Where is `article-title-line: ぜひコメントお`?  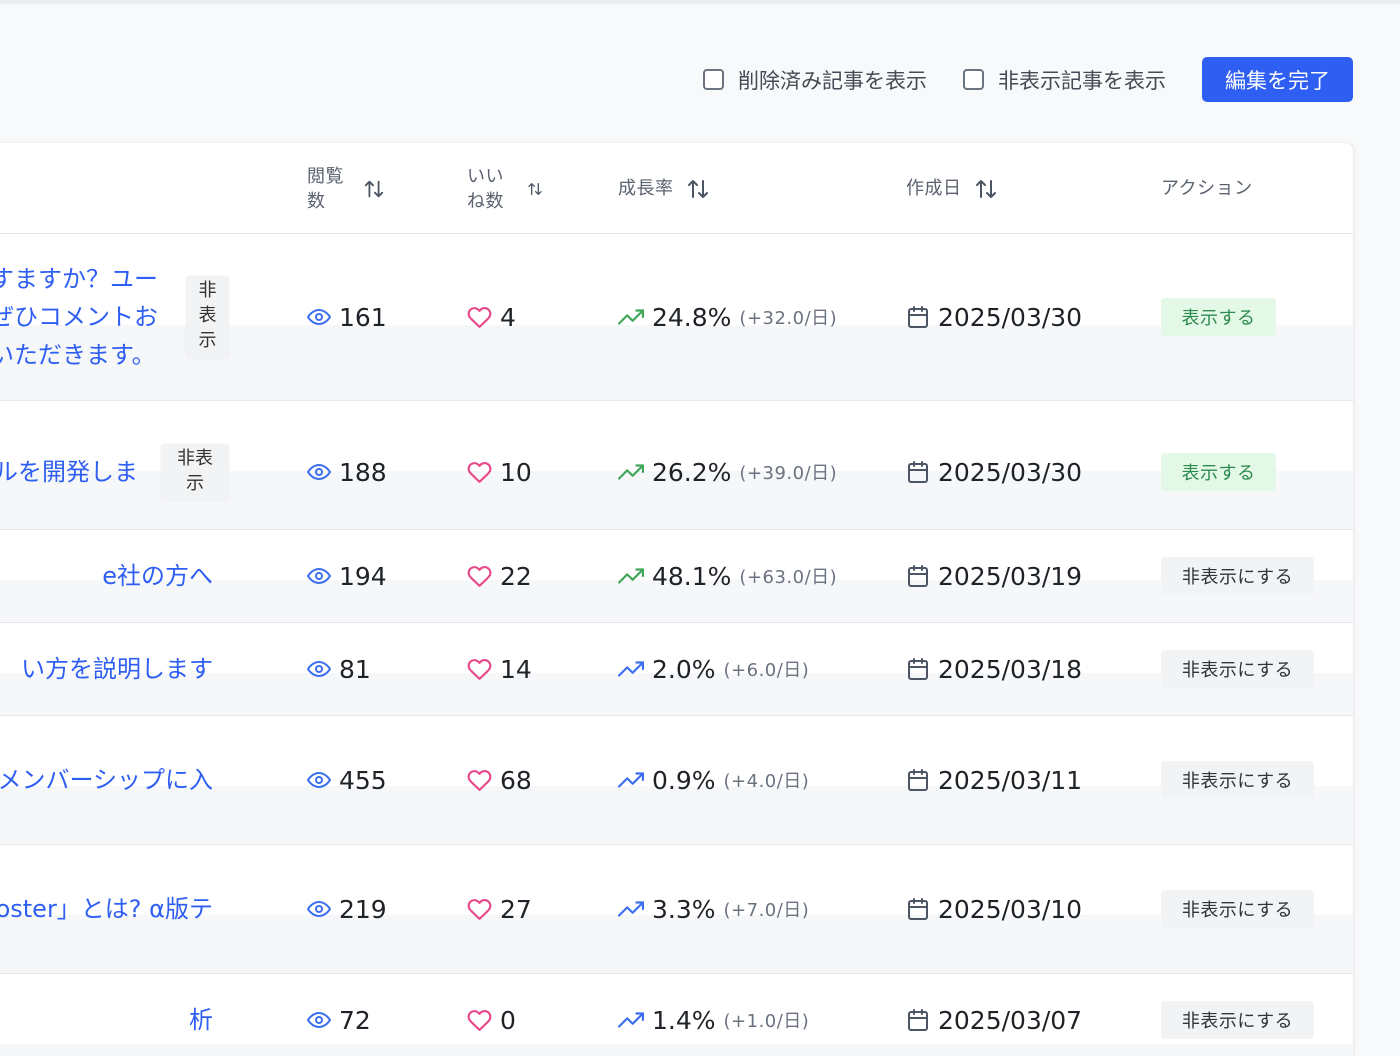
article-title-line: ぜひコメントお is located at coordinates (79, 317).